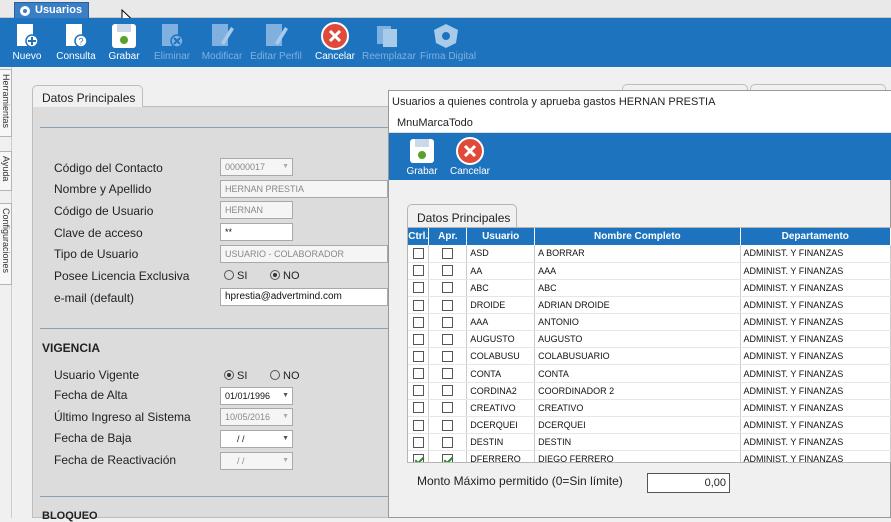  Describe the element at coordinates (649, 408) in the screenshot. I see `table-row: CREATIVO CREATIVO ADMINIST. Y FINANZAS` at that location.